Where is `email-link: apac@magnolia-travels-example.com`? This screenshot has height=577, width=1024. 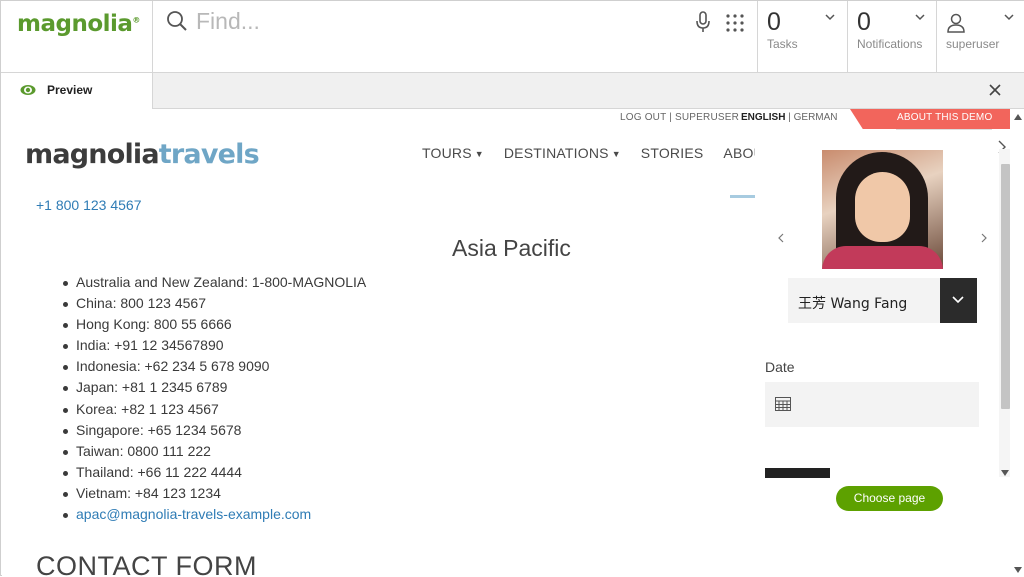 email-link: apac@magnolia-travels-example.com is located at coordinates (193, 514).